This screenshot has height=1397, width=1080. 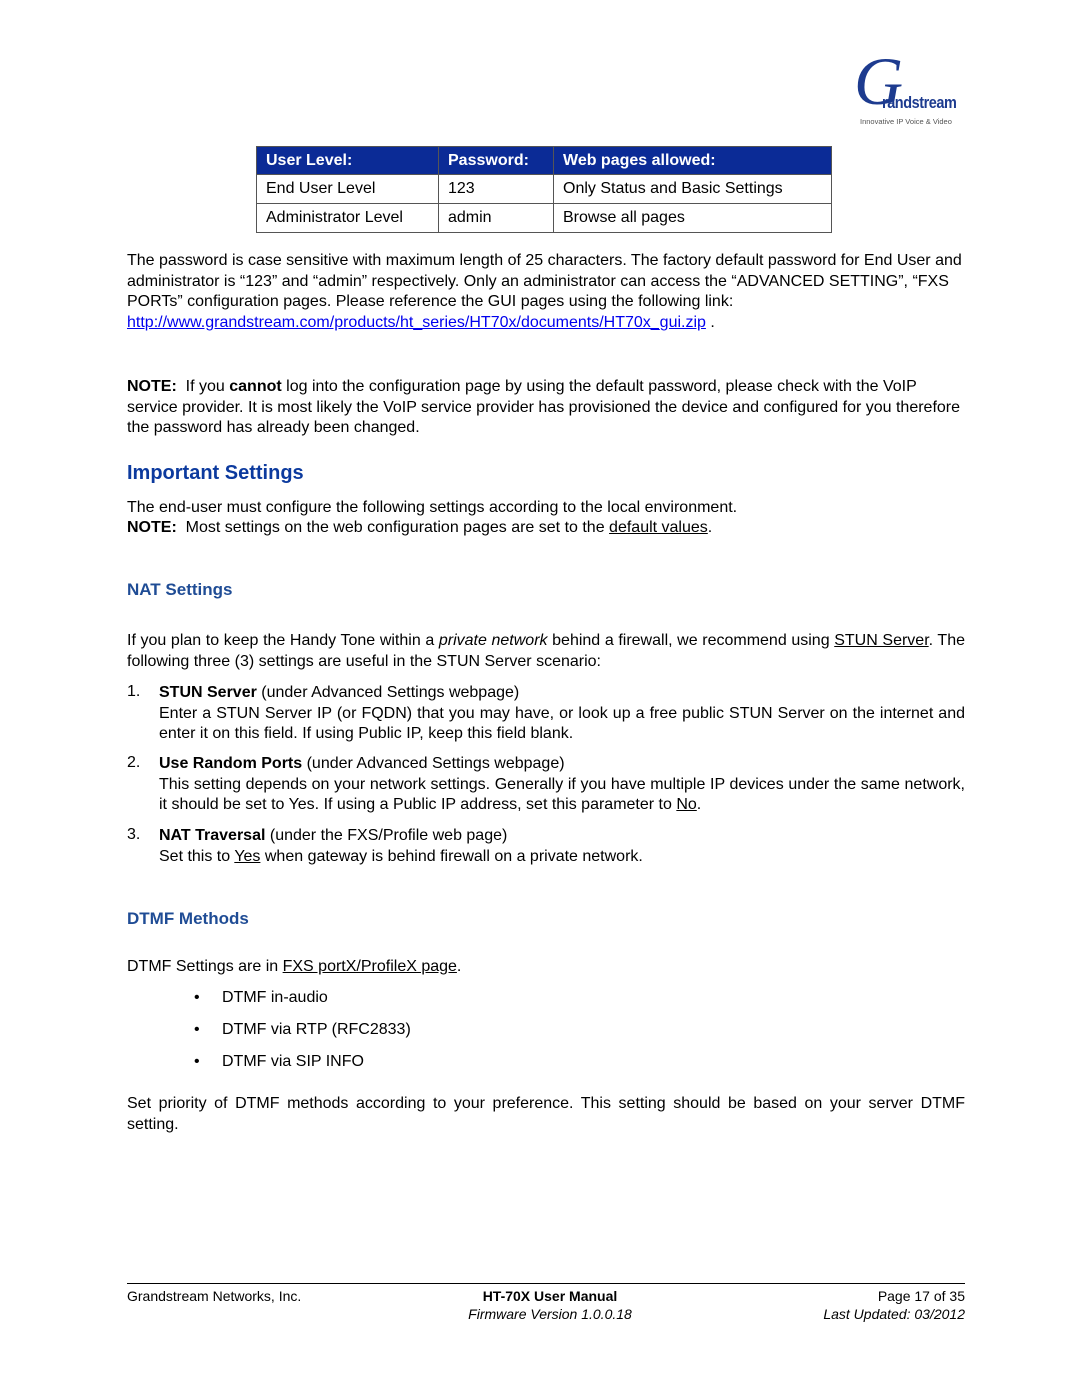 I want to click on logo-tagline: Innovative IP Voice & Video, so click(x=906, y=121).